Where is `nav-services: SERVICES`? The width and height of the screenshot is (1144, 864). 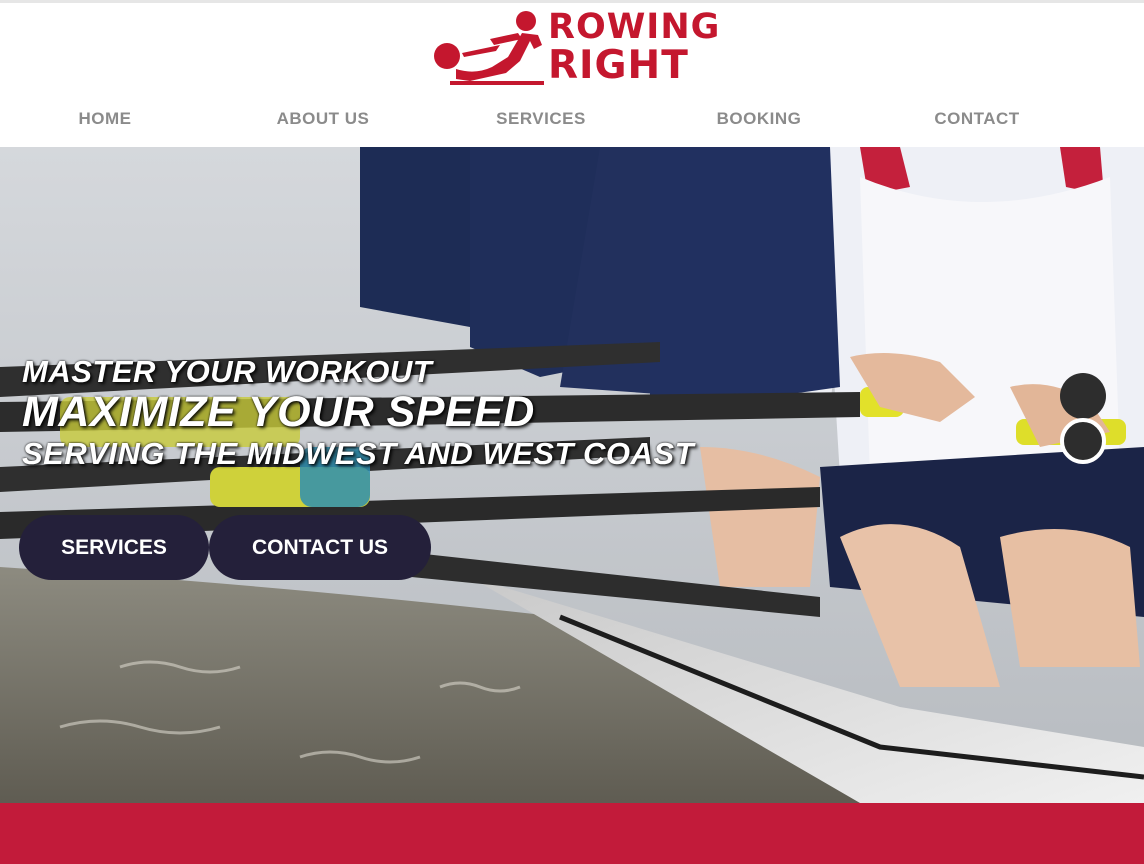 nav-services: SERVICES is located at coordinates (541, 119).